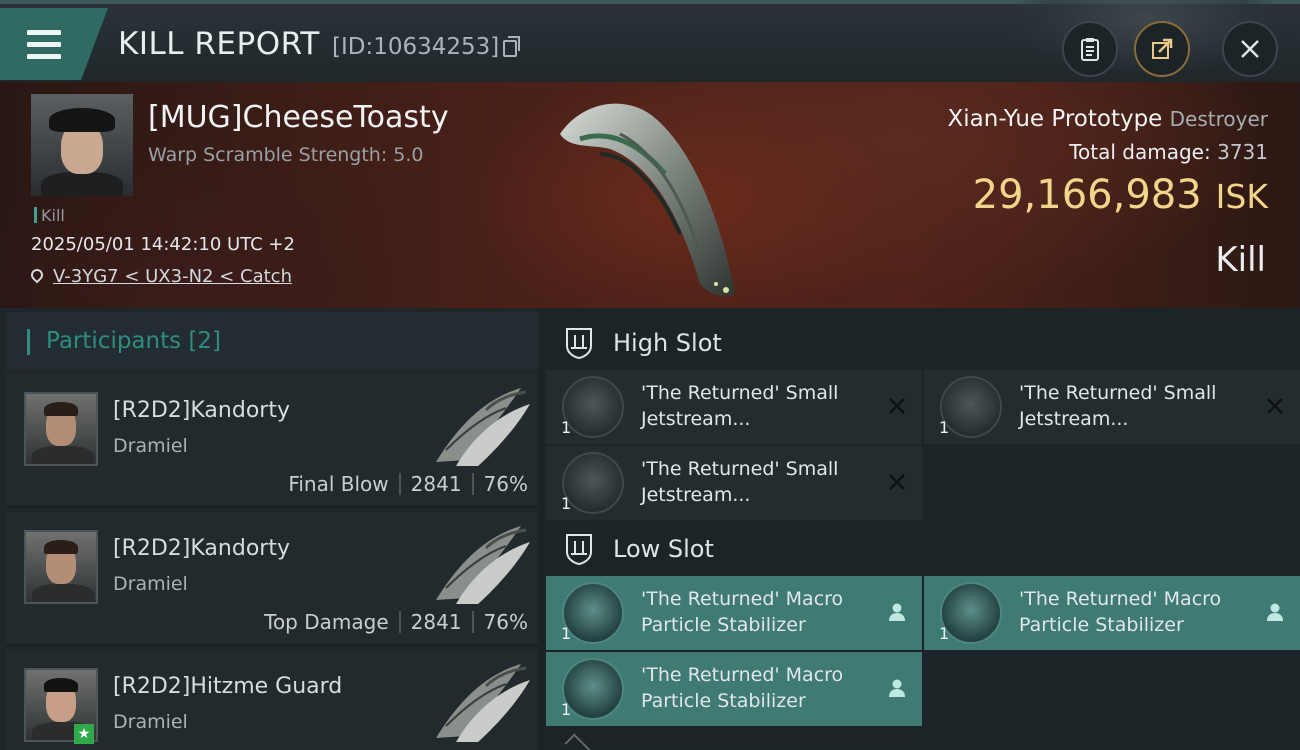 The height and width of the screenshot is (750, 1300). I want to click on kill-tag: Kill, so click(49, 215).